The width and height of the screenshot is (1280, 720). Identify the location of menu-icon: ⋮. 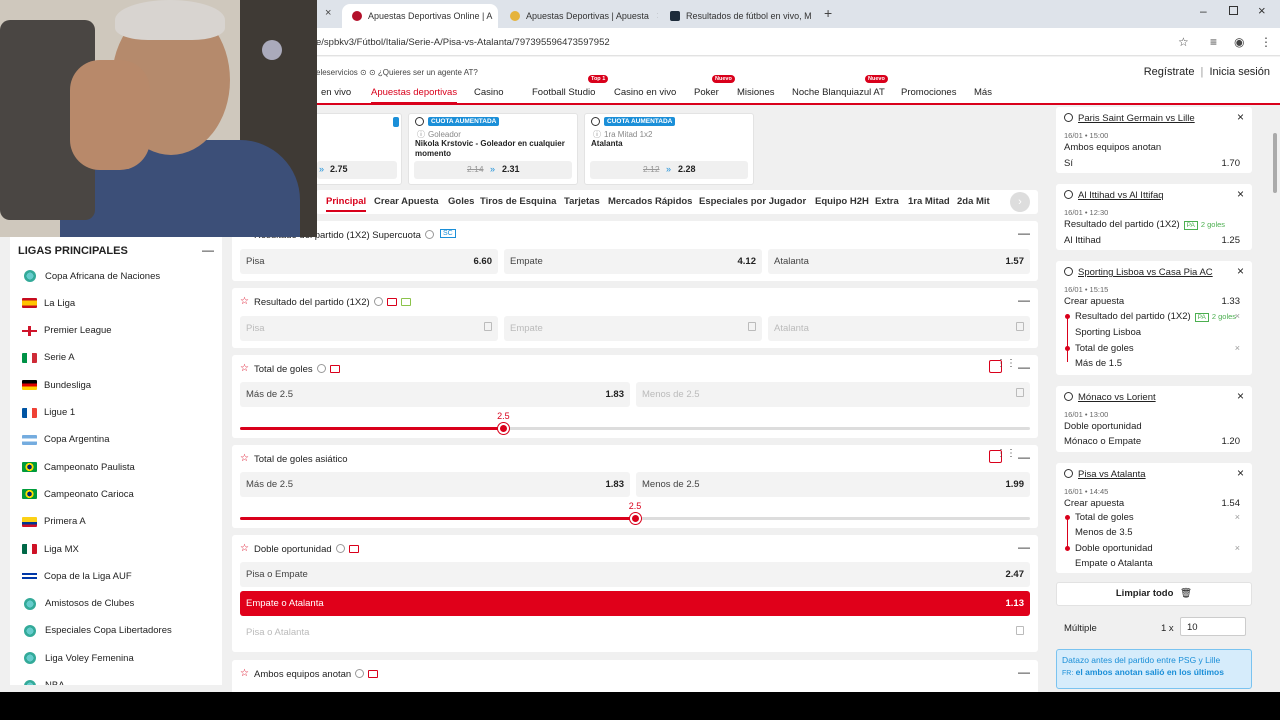
(1266, 42).